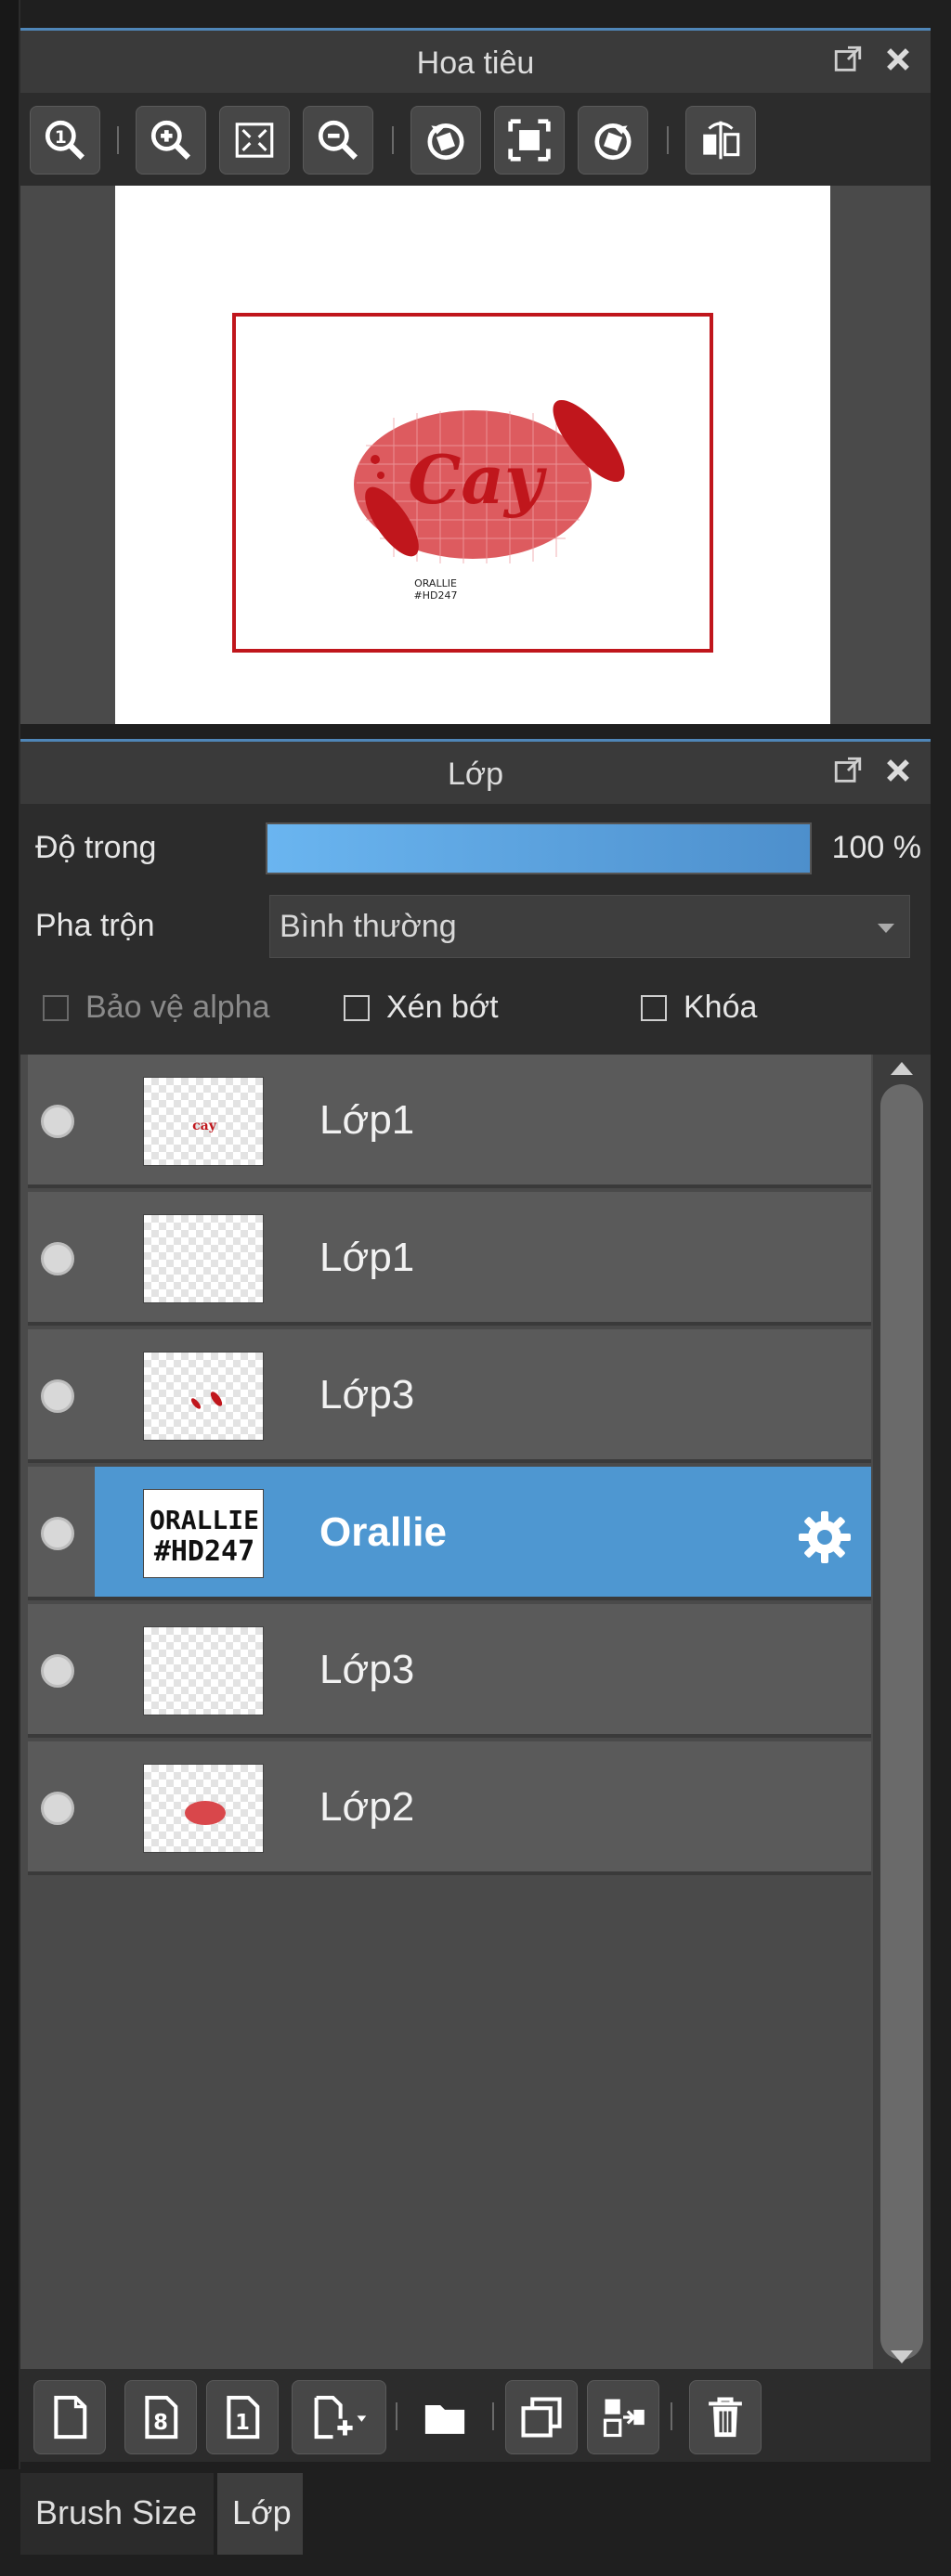 The height and width of the screenshot is (2576, 951). What do you see at coordinates (477, 479) in the screenshot?
I see `artwork-main-text: Cay` at bounding box center [477, 479].